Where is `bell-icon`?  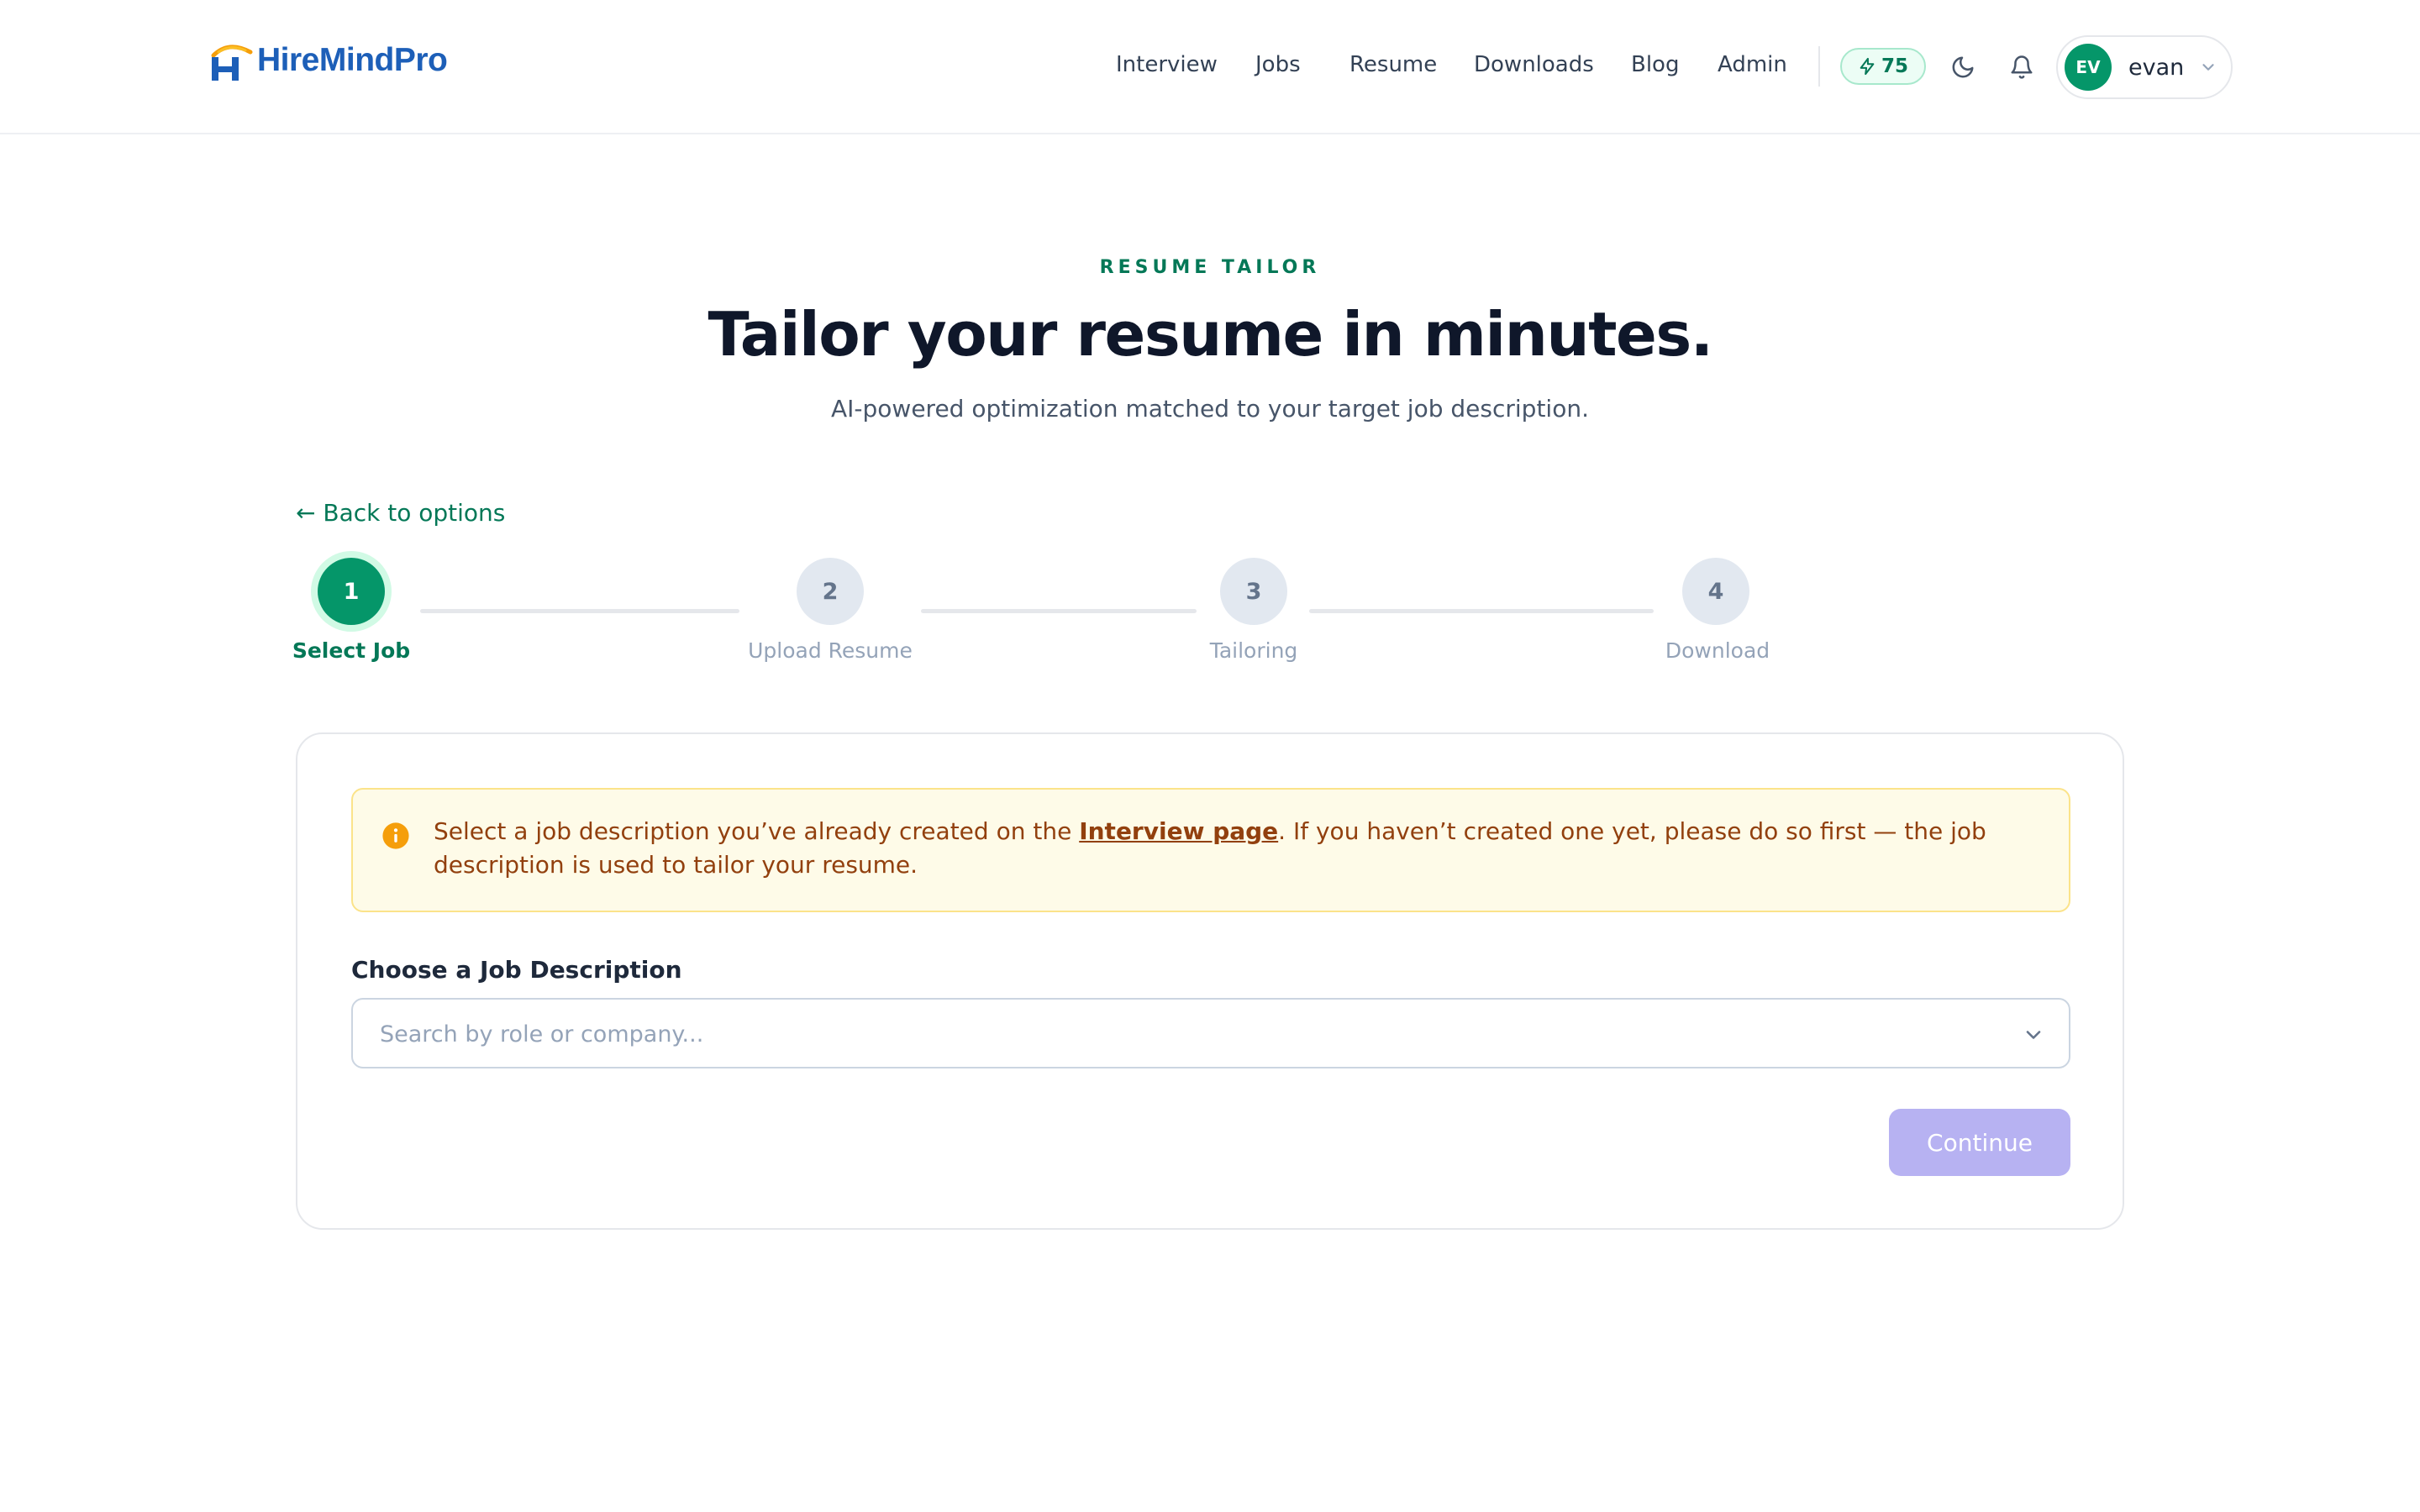 bell-icon is located at coordinates (2022, 67).